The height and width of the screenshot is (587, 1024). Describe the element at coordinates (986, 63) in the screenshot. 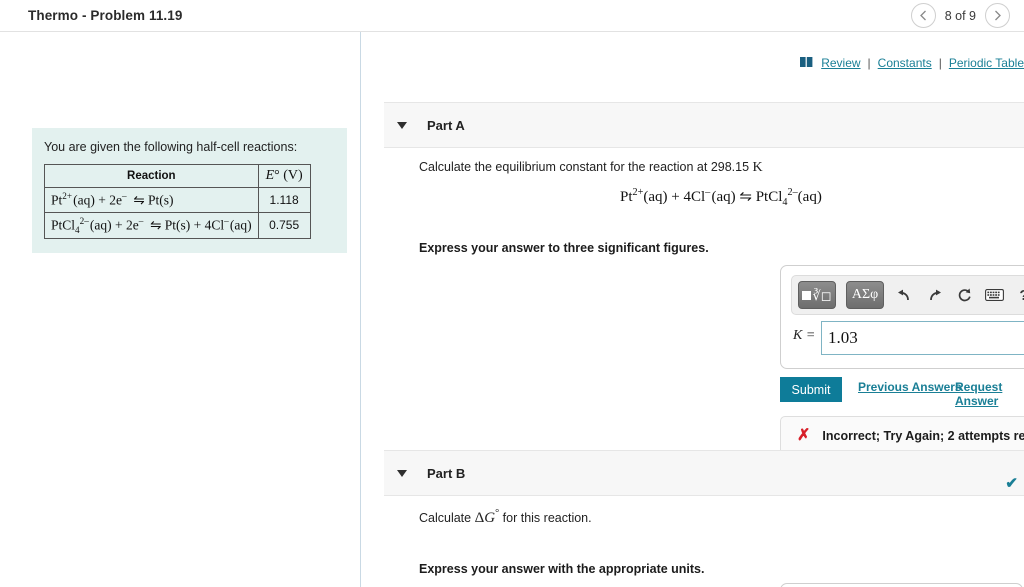

I see `periodic-table-link: Periodic Table` at that location.